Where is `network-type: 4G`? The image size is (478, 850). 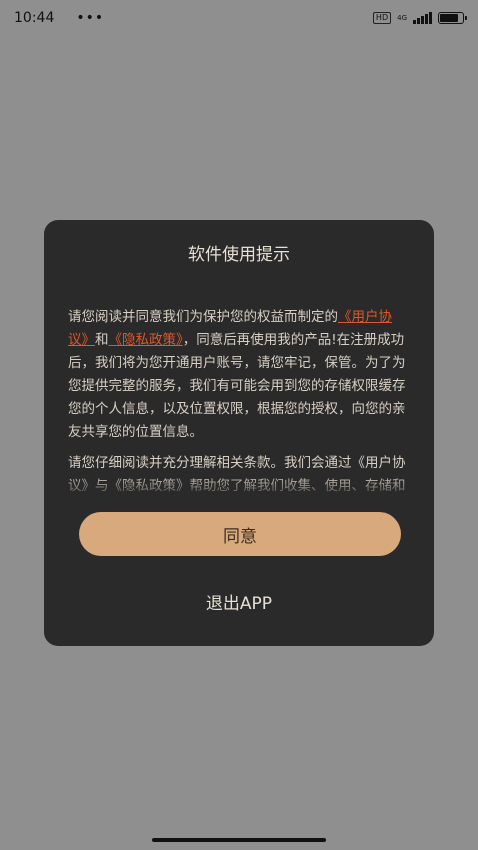 network-type: 4G is located at coordinates (402, 18).